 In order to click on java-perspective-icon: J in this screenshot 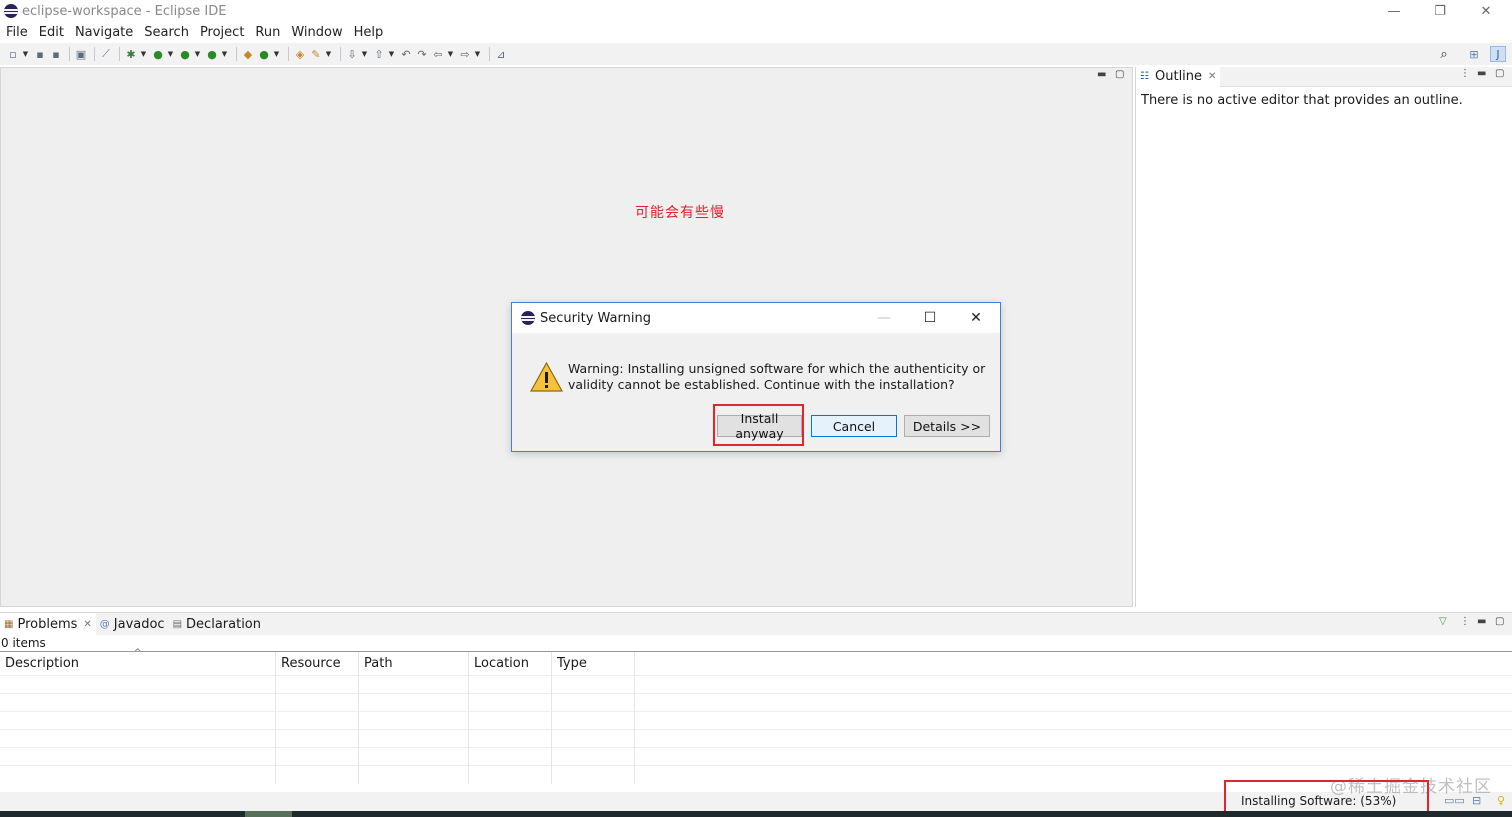, I will do `click(1498, 54)`.